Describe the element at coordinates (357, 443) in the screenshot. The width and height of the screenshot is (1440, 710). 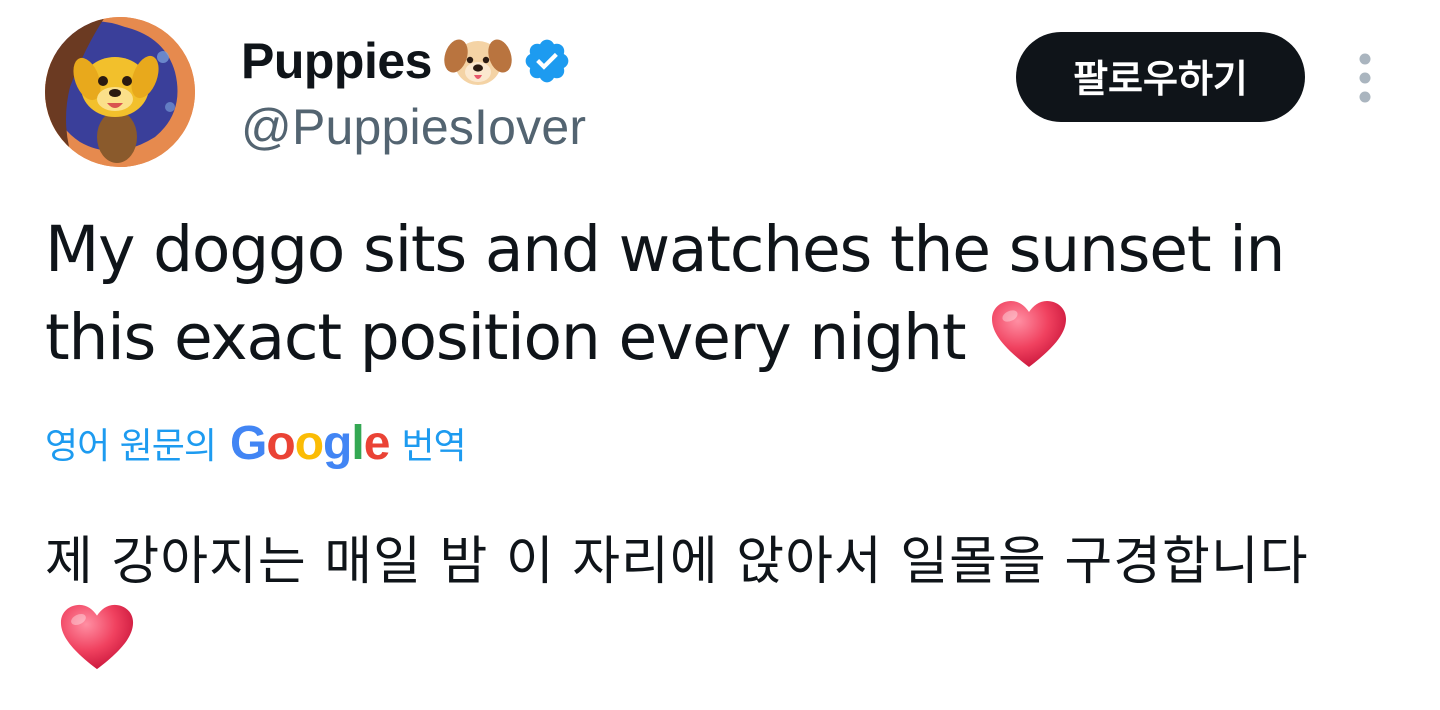
I see `google-letter: l` at that location.